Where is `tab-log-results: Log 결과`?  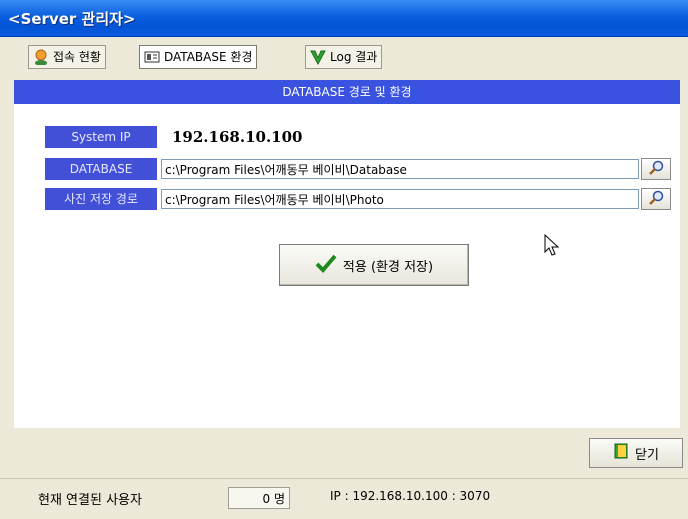
tab-log-results: Log 결과 is located at coordinates (344, 57).